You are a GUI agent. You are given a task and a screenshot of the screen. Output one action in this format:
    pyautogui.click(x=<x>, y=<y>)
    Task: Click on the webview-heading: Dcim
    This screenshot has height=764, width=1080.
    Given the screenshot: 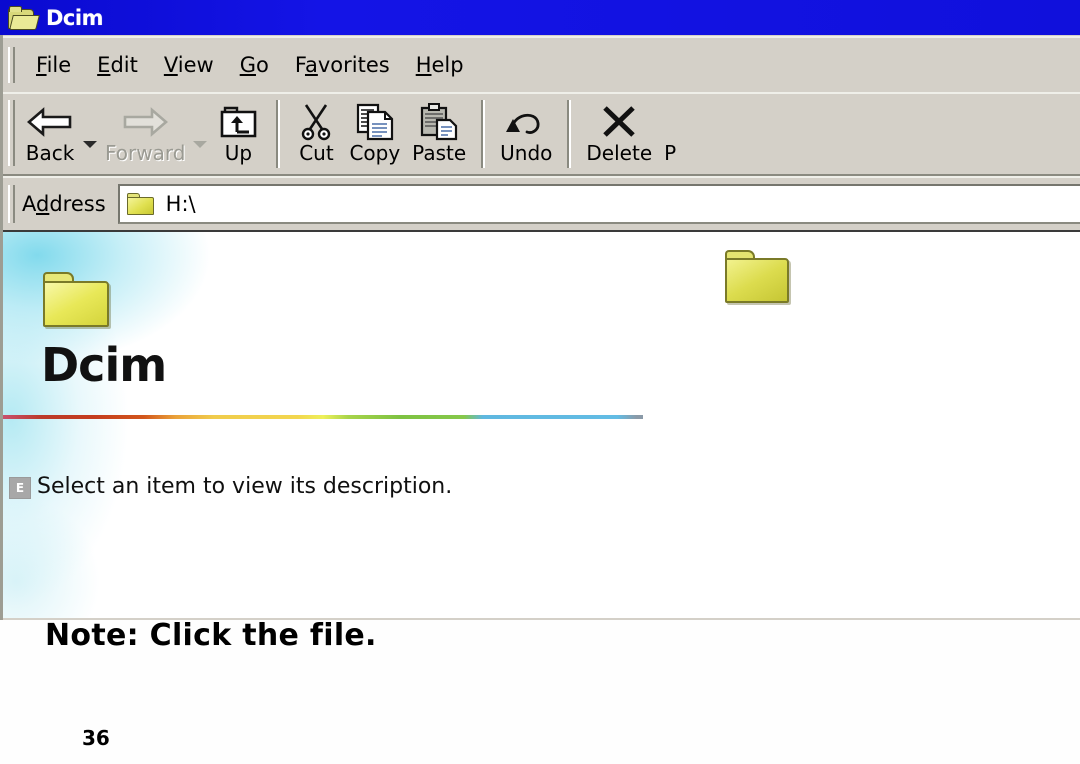 What is the action you would take?
    pyautogui.click(x=104, y=365)
    